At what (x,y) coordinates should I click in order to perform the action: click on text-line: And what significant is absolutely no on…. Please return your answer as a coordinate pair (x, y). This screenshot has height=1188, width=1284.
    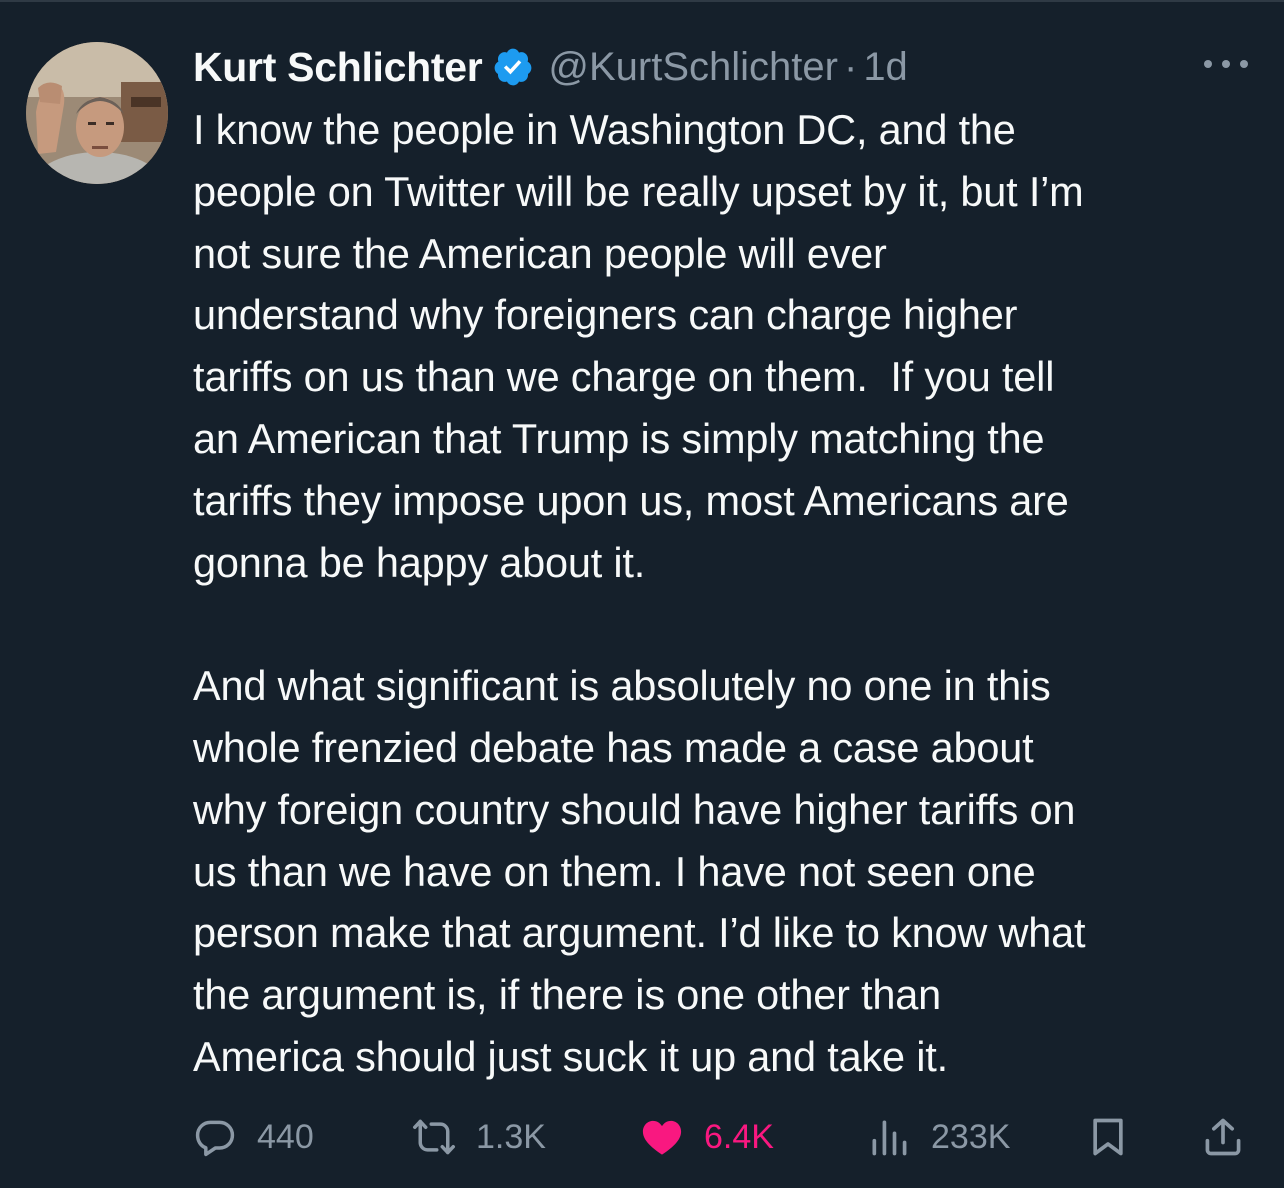
    Looking at the image, I should click on (622, 686).